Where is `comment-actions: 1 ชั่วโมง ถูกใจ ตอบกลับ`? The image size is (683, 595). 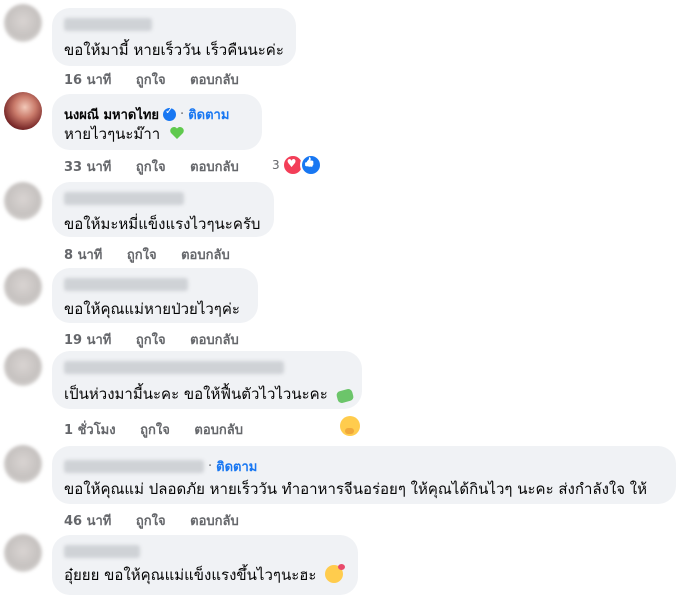 comment-actions: 1 ชั่วโมง ถูกใจ ตอบกลับ is located at coordinates (163, 429).